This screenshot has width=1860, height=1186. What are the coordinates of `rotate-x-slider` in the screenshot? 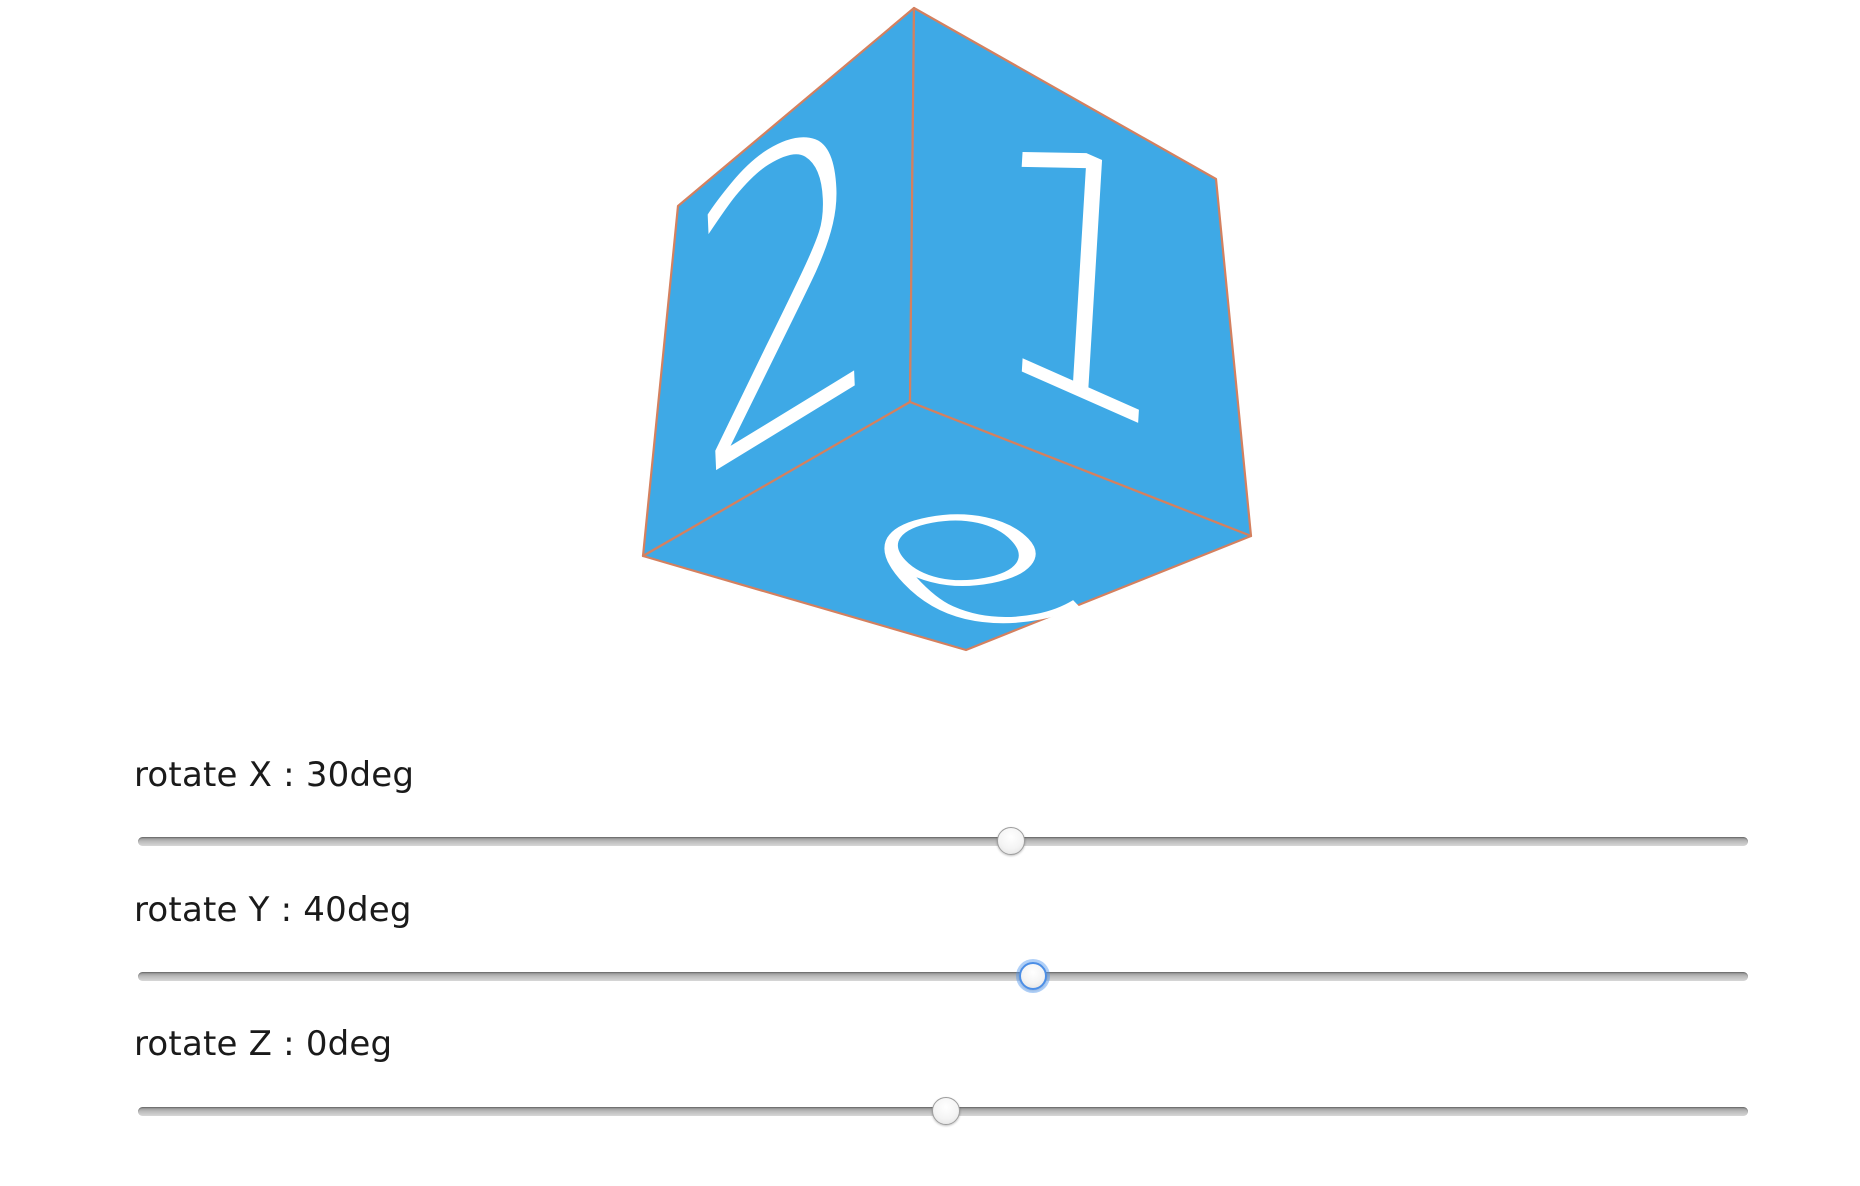 It's located at (943, 842).